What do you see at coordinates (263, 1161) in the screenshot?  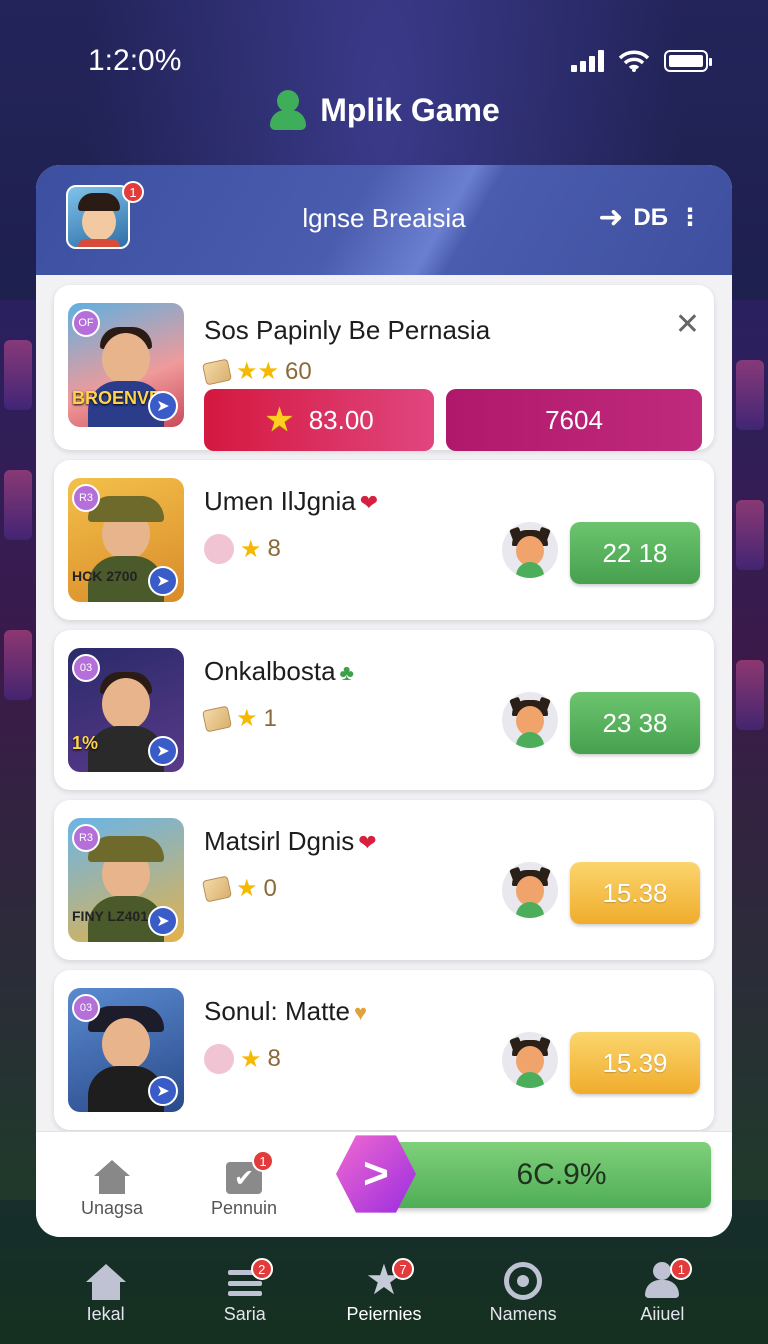 I see `pending-badge: 1` at bounding box center [263, 1161].